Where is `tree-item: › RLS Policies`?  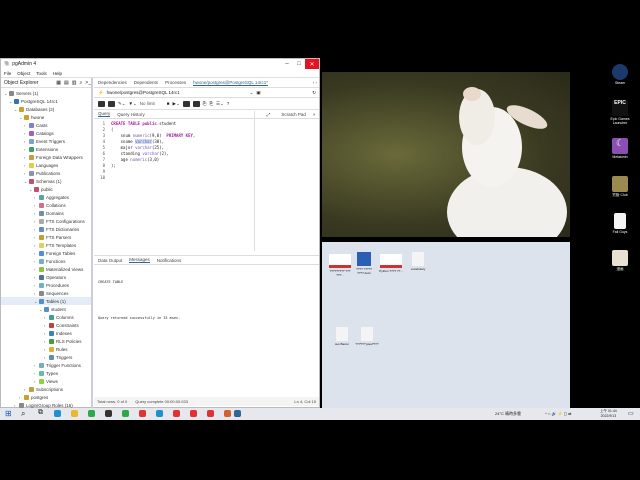 tree-item: › RLS Policies is located at coordinates (46, 341).